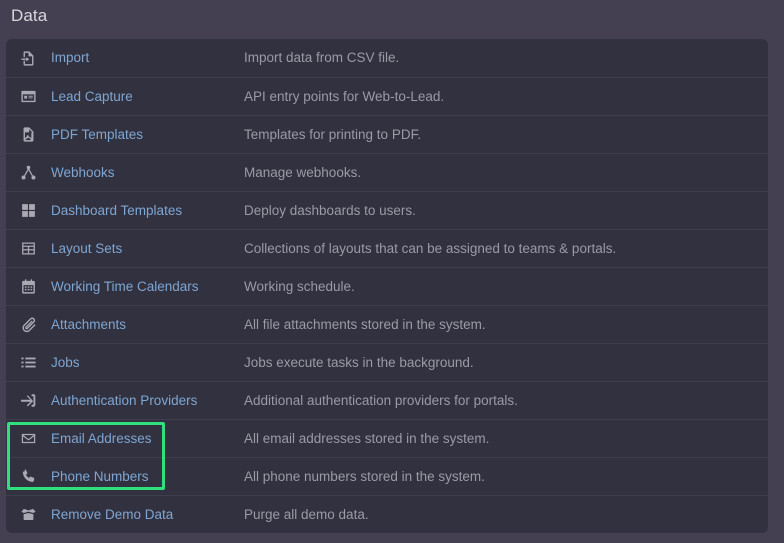  I want to click on file-pdf-icon, so click(28, 134).